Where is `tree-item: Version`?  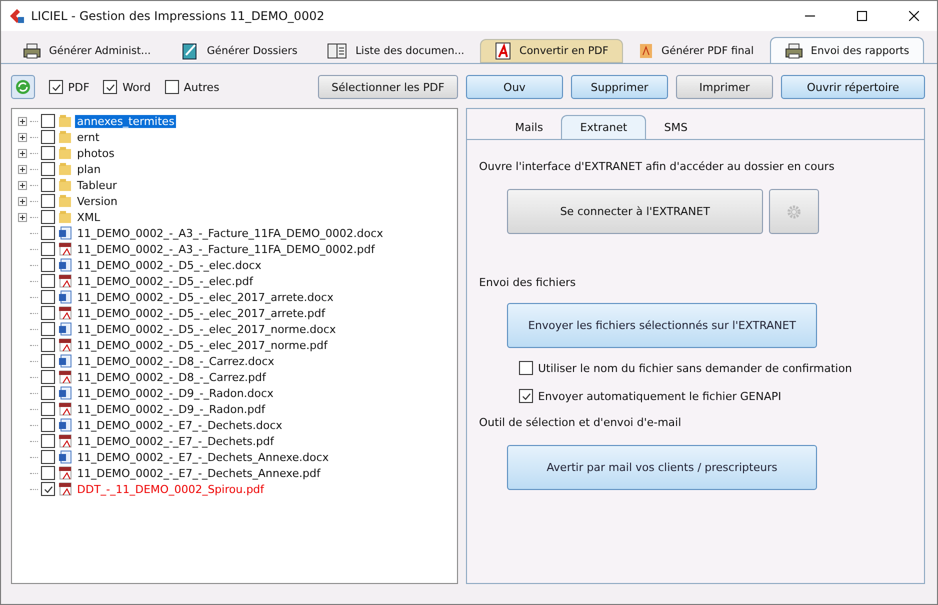 tree-item: Version is located at coordinates (97, 201).